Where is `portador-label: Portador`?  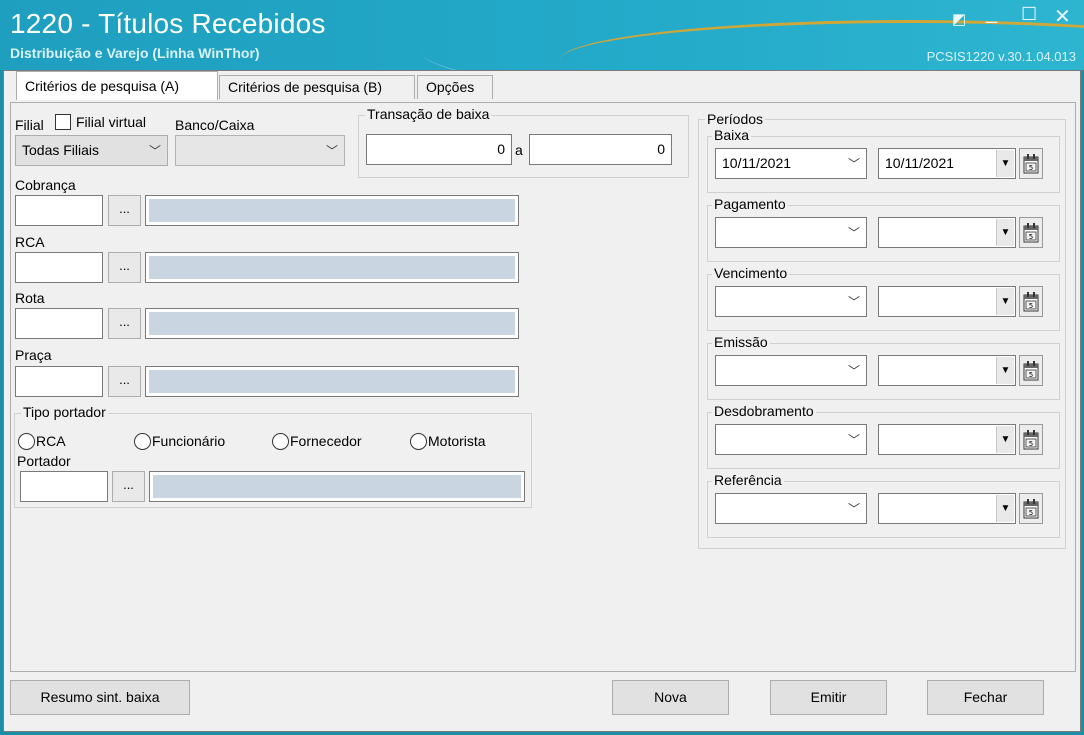 portador-label: Portador is located at coordinates (44, 461).